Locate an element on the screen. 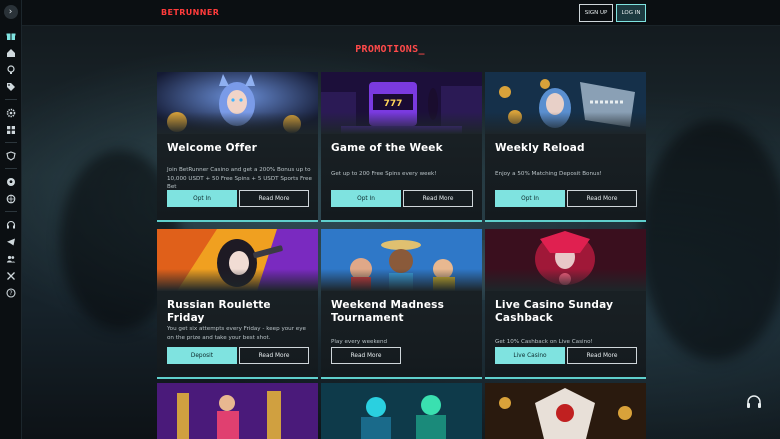 Image resolution: width=780 pixels, height=439 pixels. apps-icon is located at coordinates (11, 129).